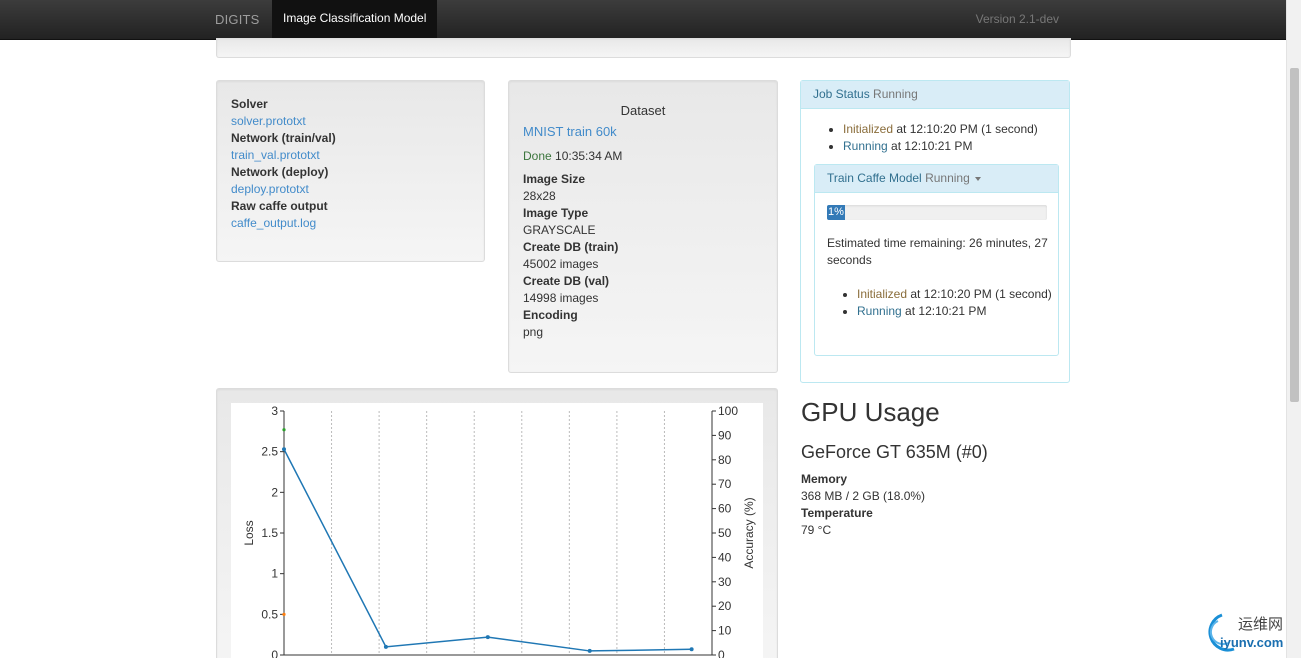 The height and width of the screenshot is (658, 1301). I want to click on dataset-status-time: 10:35:34 AM, so click(589, 156).